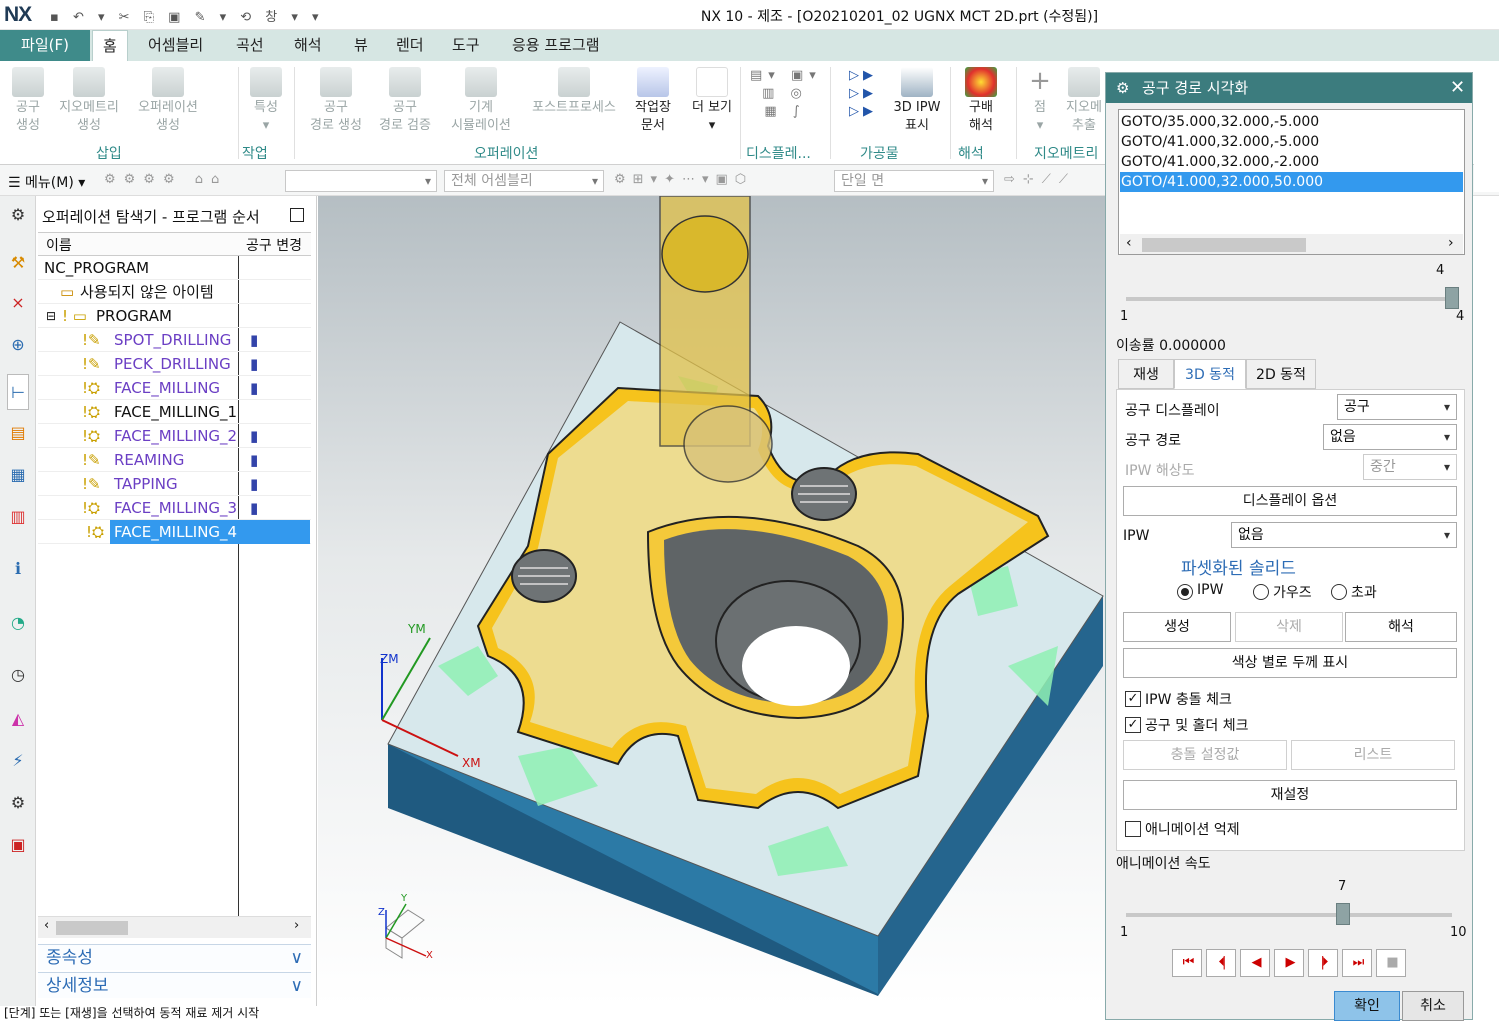 The image size is (1499, 1021). I want to click on workpiece-tools: ▷▶ ▷▶ ▷▶, so click(863, 94).